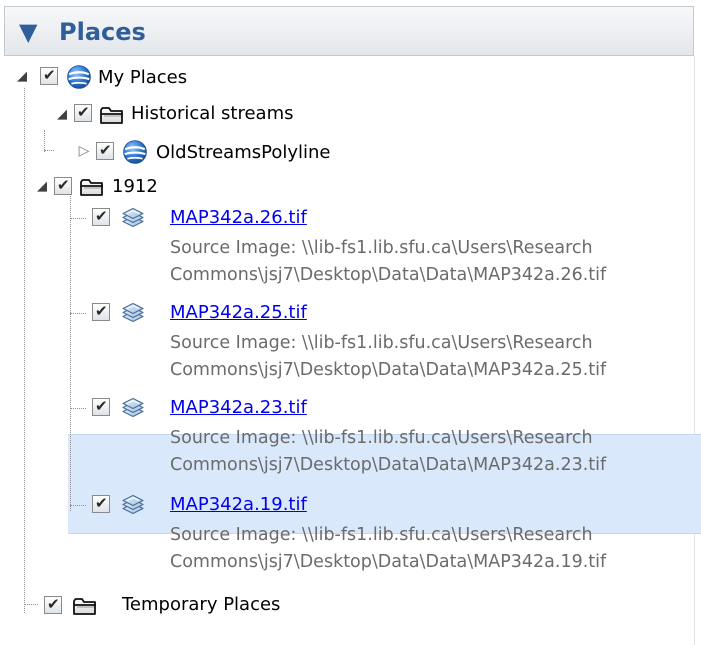  I want to click on overlay-link: MAP342a.26.tif, so click(255, 218).